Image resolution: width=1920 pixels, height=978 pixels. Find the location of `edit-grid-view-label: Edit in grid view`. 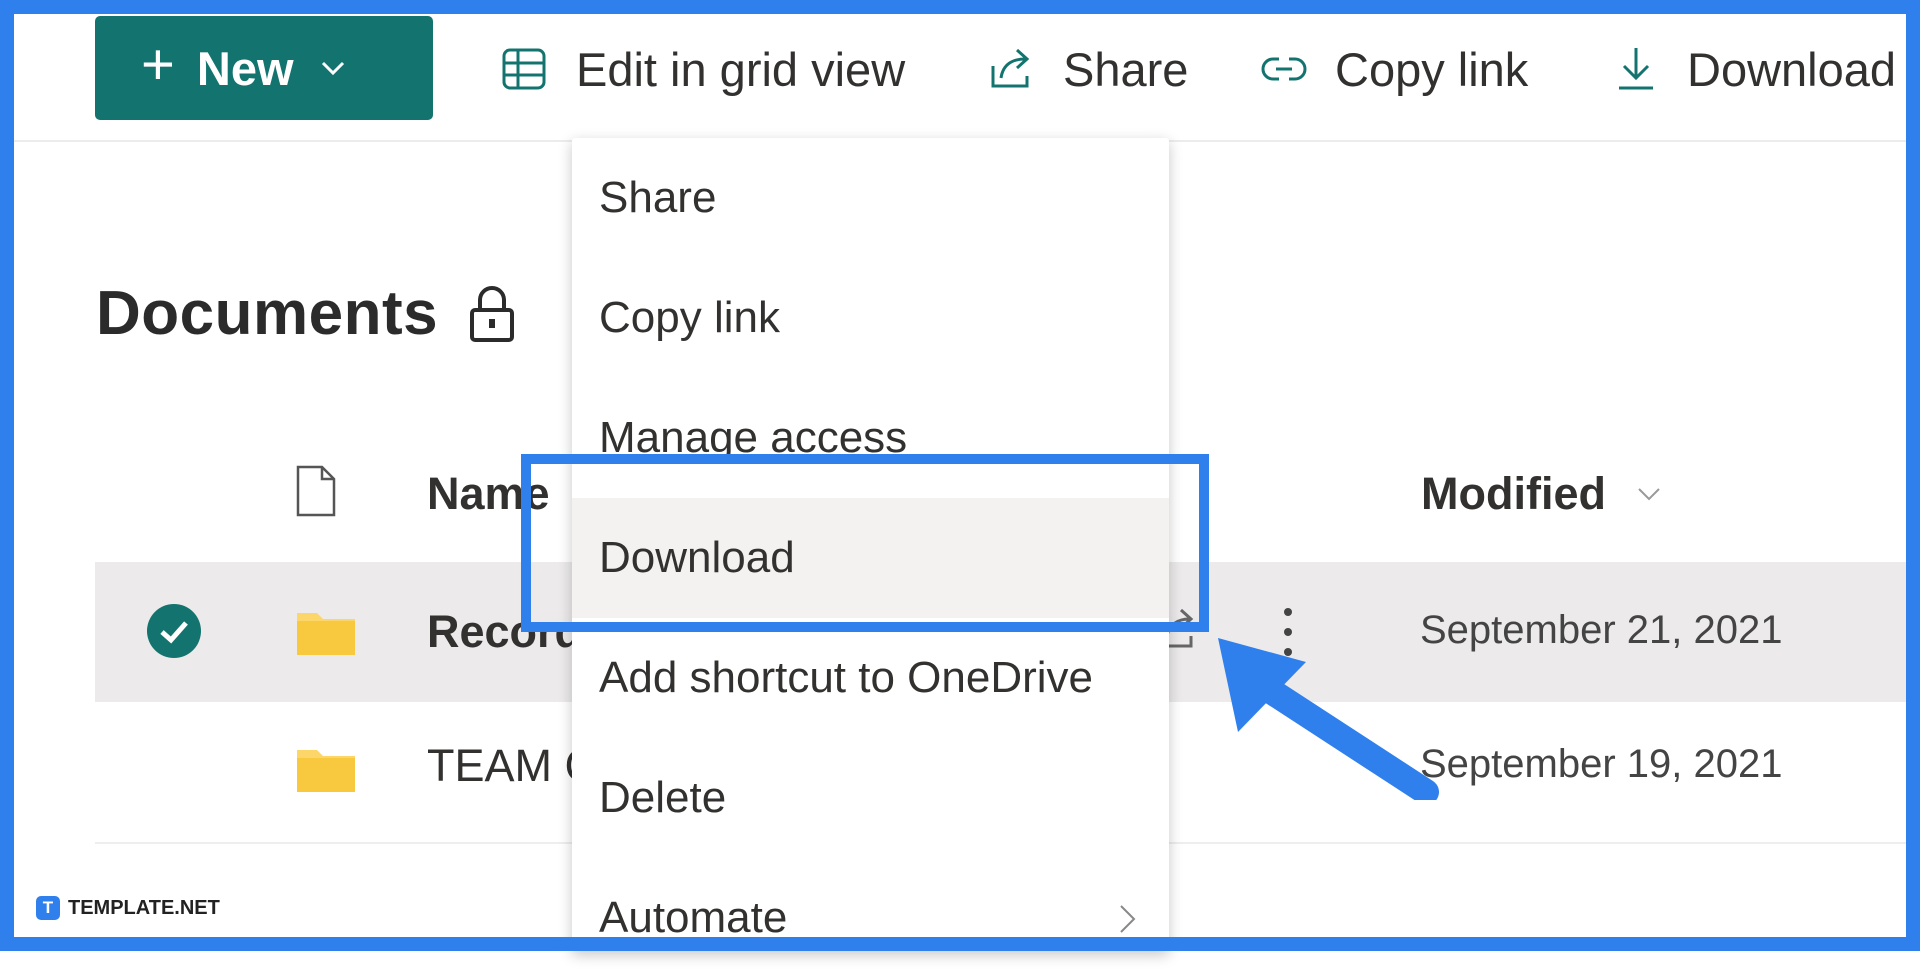

edit-grid-view-label: Edit in grid view is located at coordinates (741, 69).